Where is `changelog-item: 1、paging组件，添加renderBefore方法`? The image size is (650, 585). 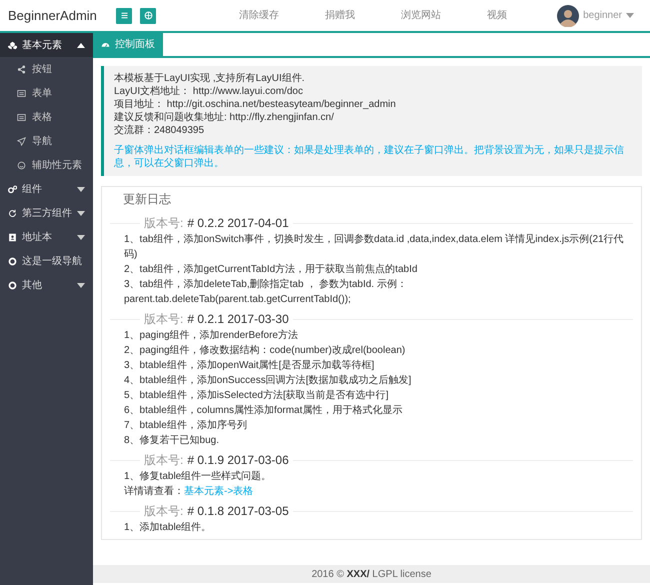
changelog-item: 1、paging组件，添加renderBefore方法 is located at coordinates (211, 335).